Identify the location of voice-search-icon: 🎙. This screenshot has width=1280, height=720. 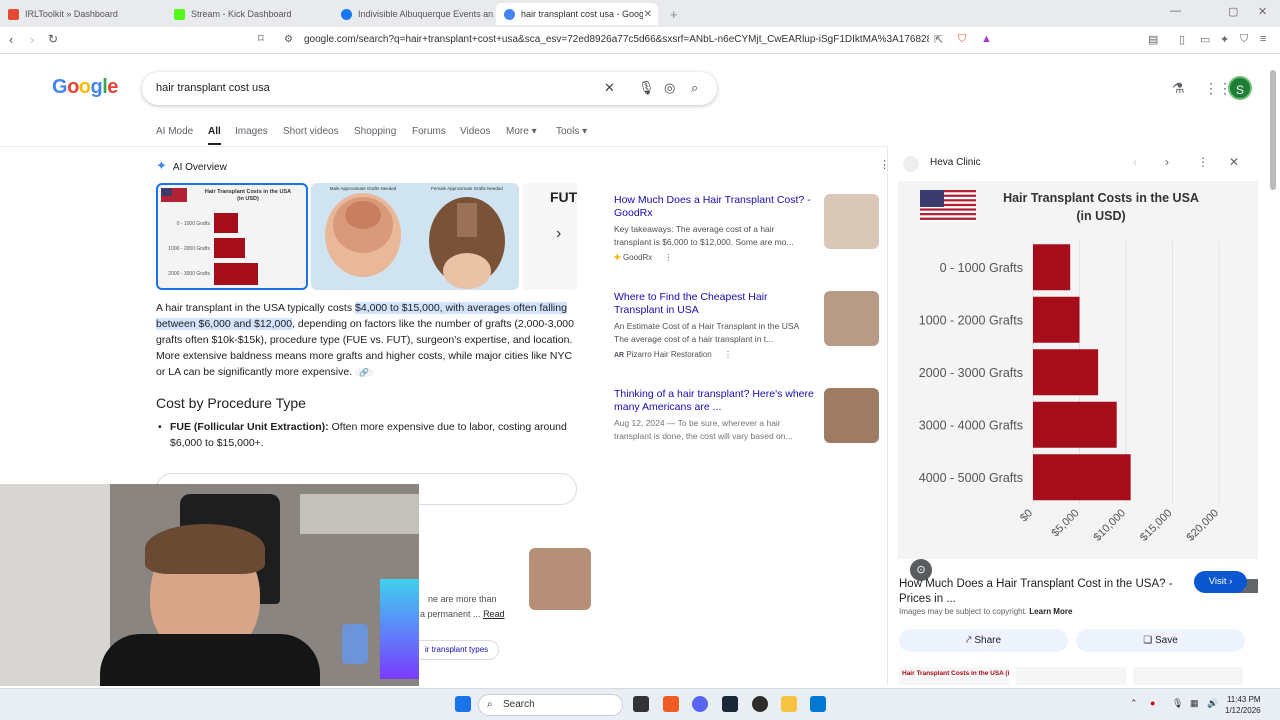
(646, 88).